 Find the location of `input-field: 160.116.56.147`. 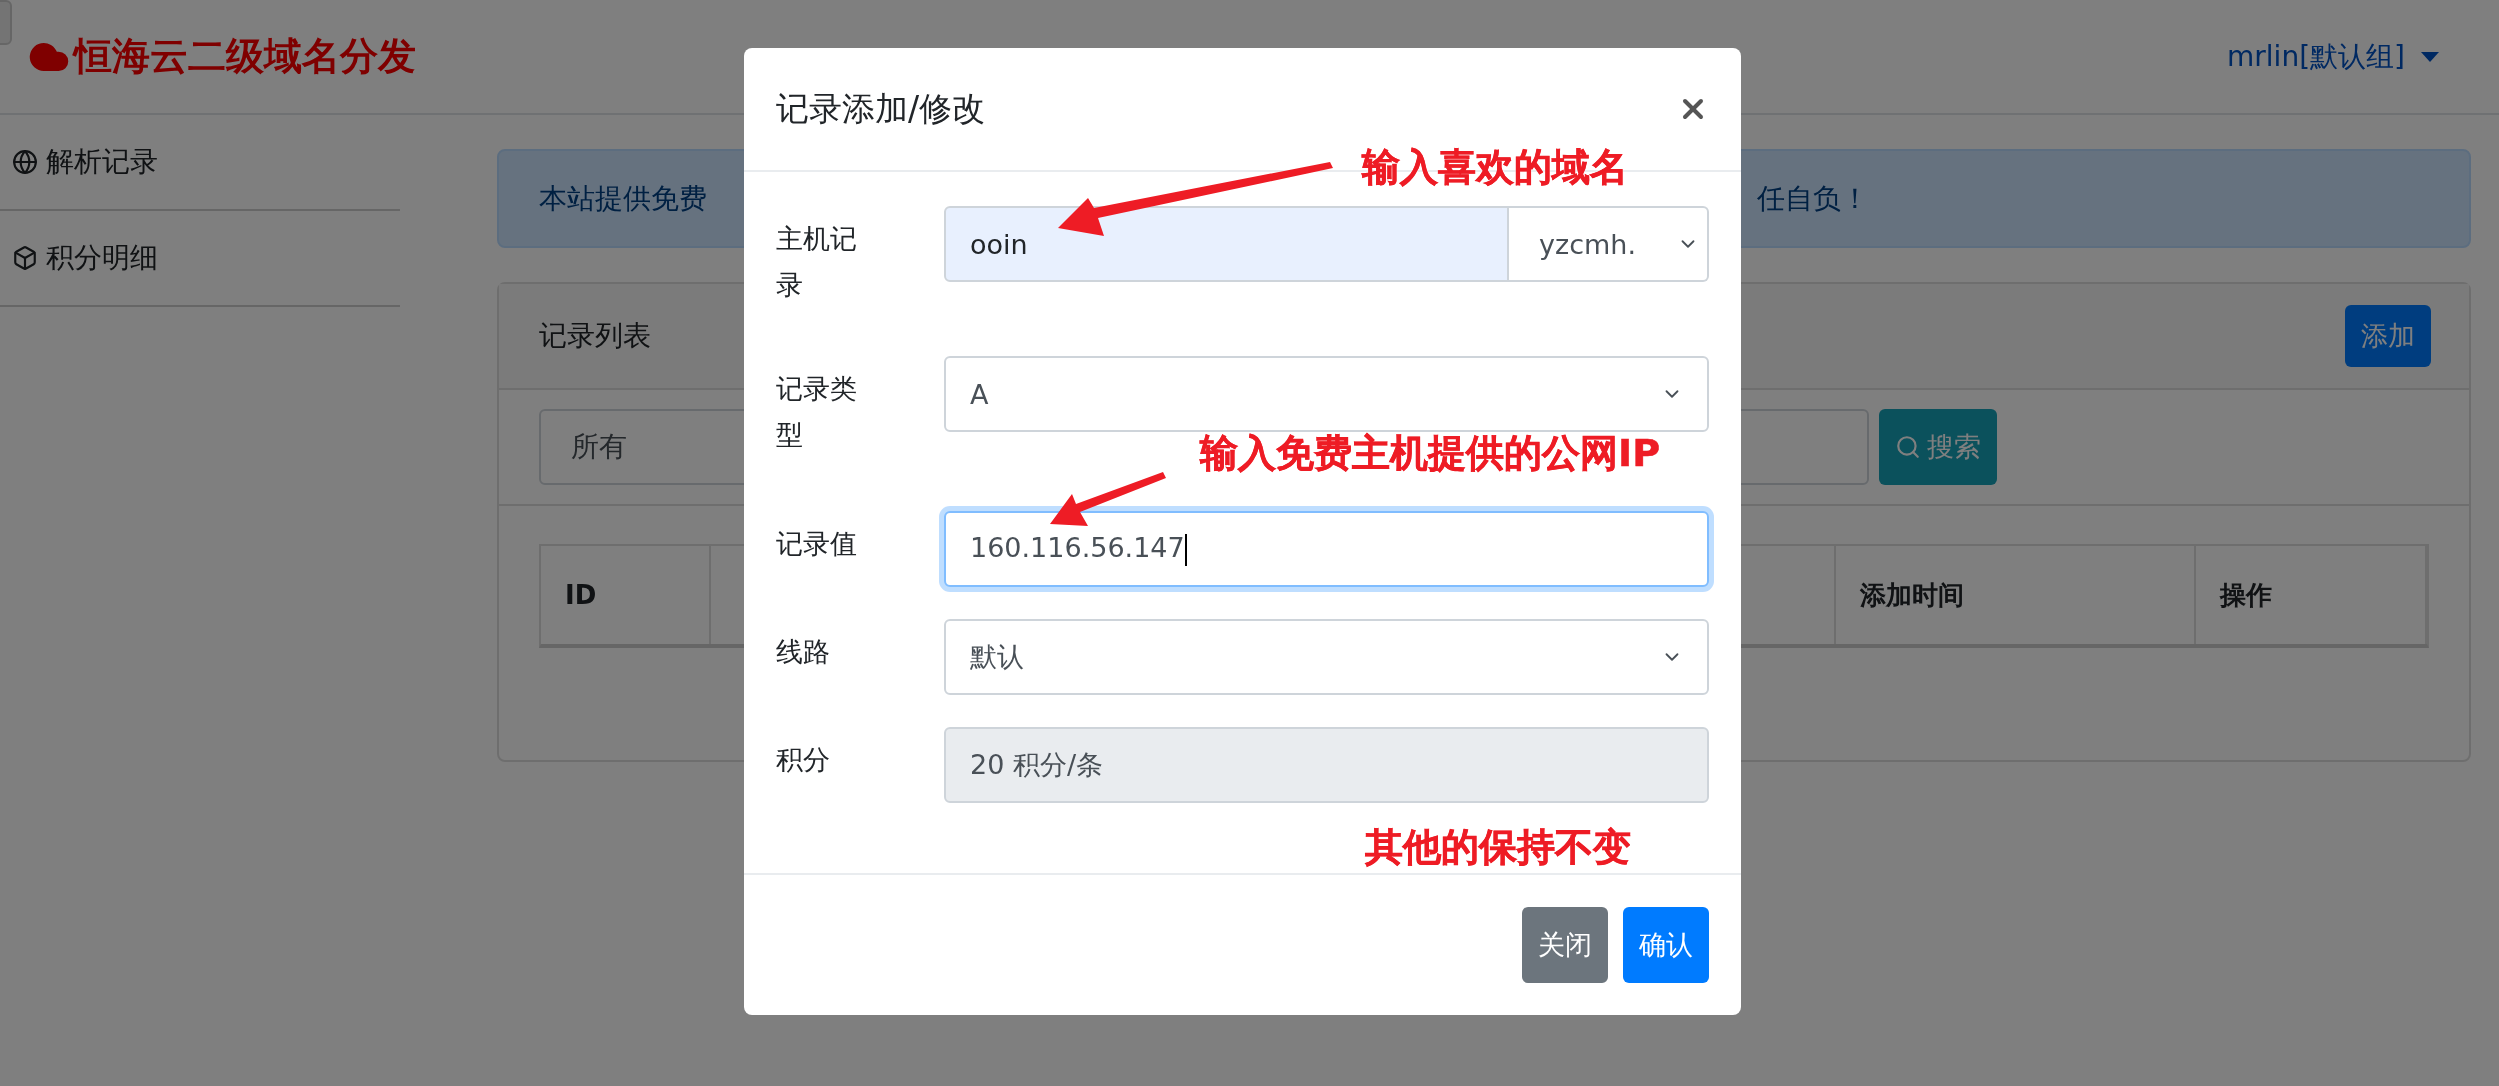

input-field: 160.116.56.147 is located at coordinates (1326, 549).